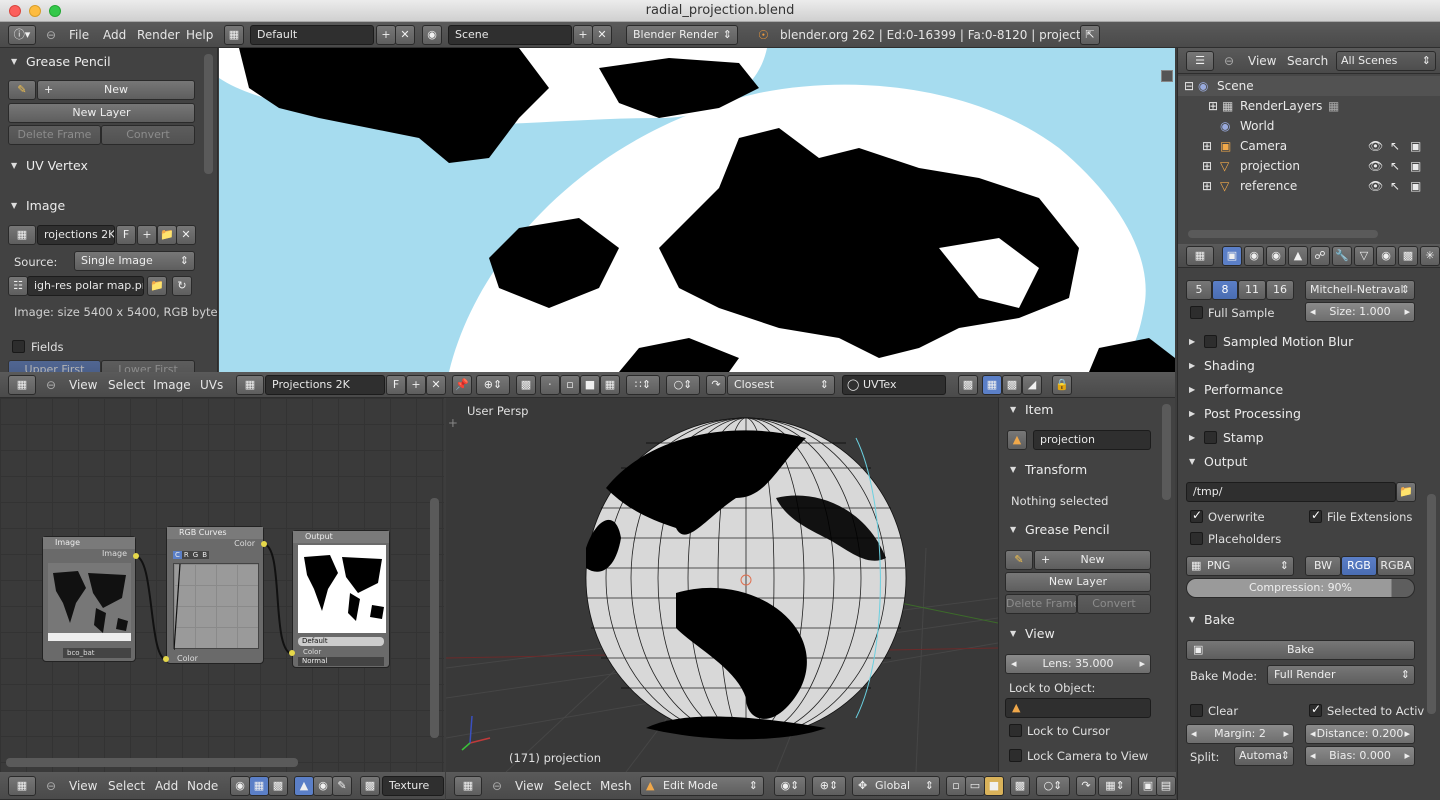  What do you see at coordinates (510, 35) in the screenshot?
I see `scene-field: Scene` at bounding box center [510, 35].